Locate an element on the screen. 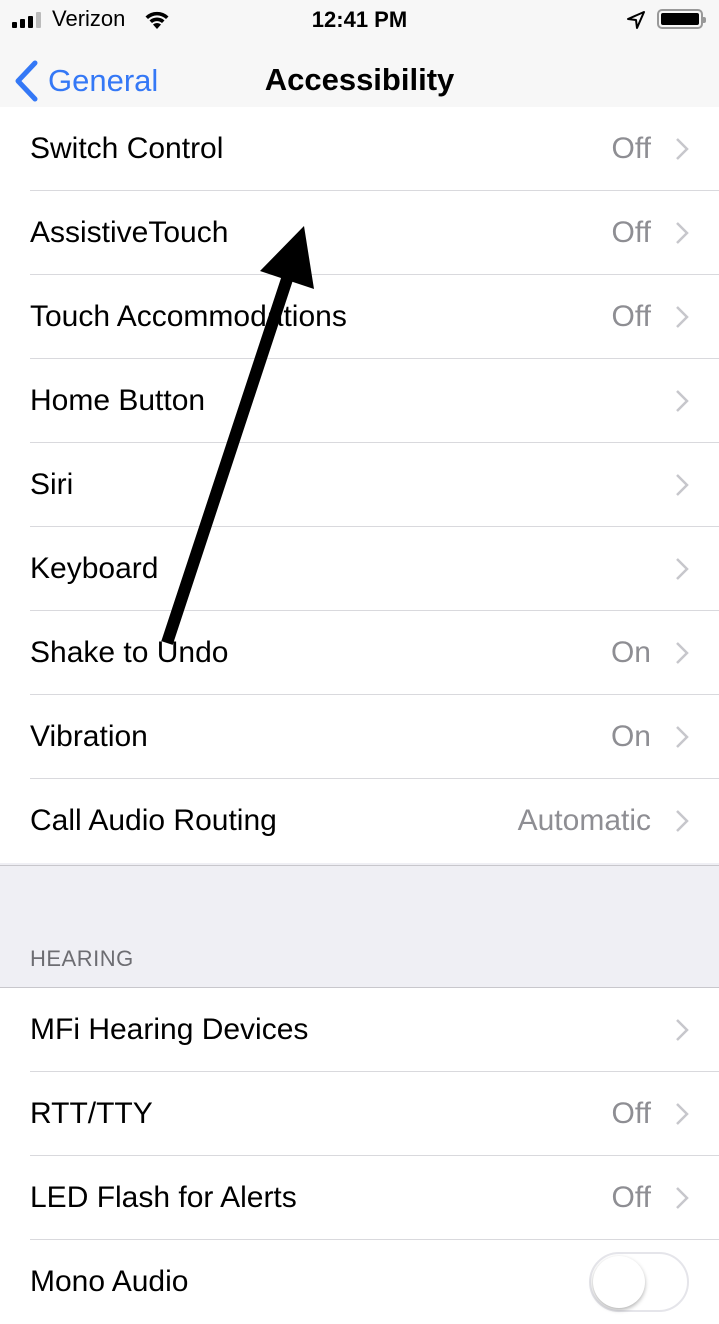  row-rtt-tty: RTT/TTY Off is located at coordinates (359, 1114).